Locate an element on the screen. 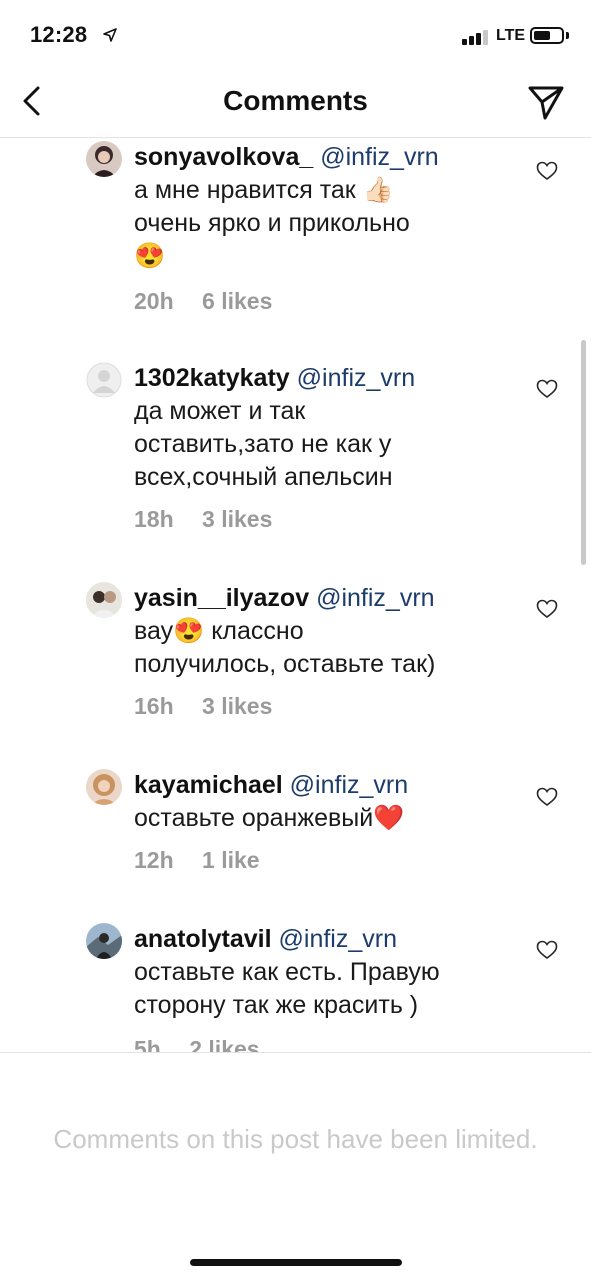  comment-line: да может и так is located at coordinates (220, 411).